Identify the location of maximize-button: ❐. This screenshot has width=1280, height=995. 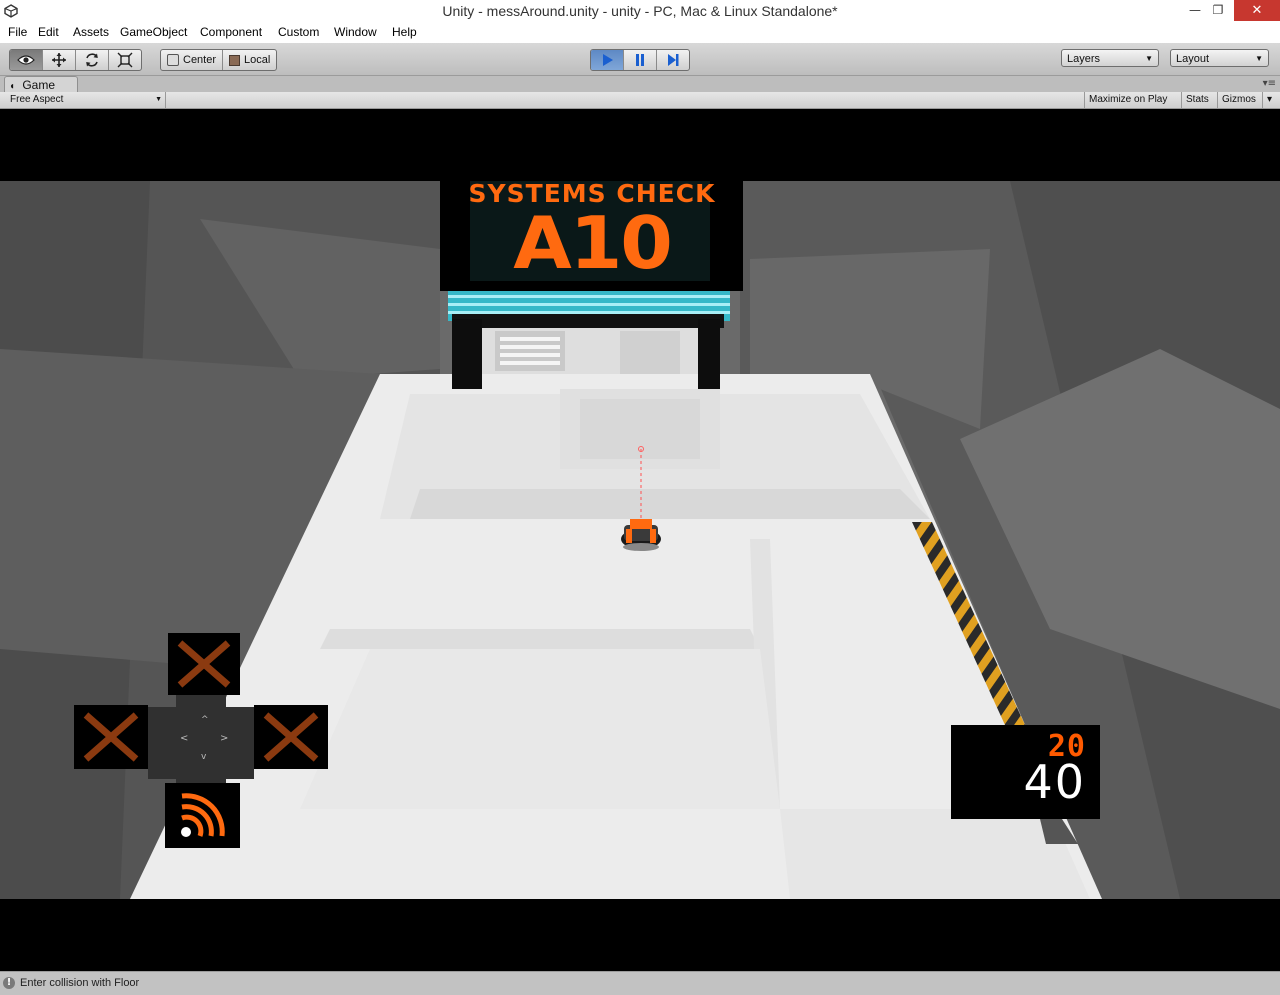
(1218, 10).